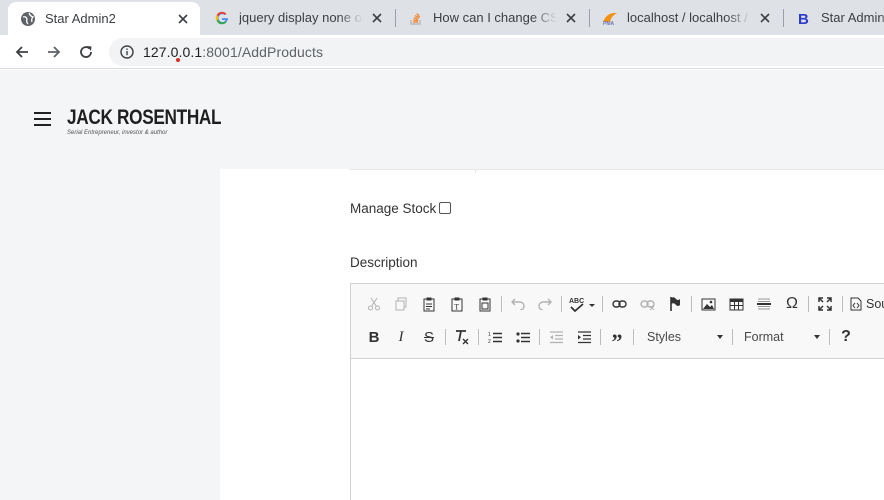 The height and width of the screenshot is (500, 884). What do you see at coordinates (556, 337) in the screenshot?
I see `outdent-icon` at bounding box center [556, 337].